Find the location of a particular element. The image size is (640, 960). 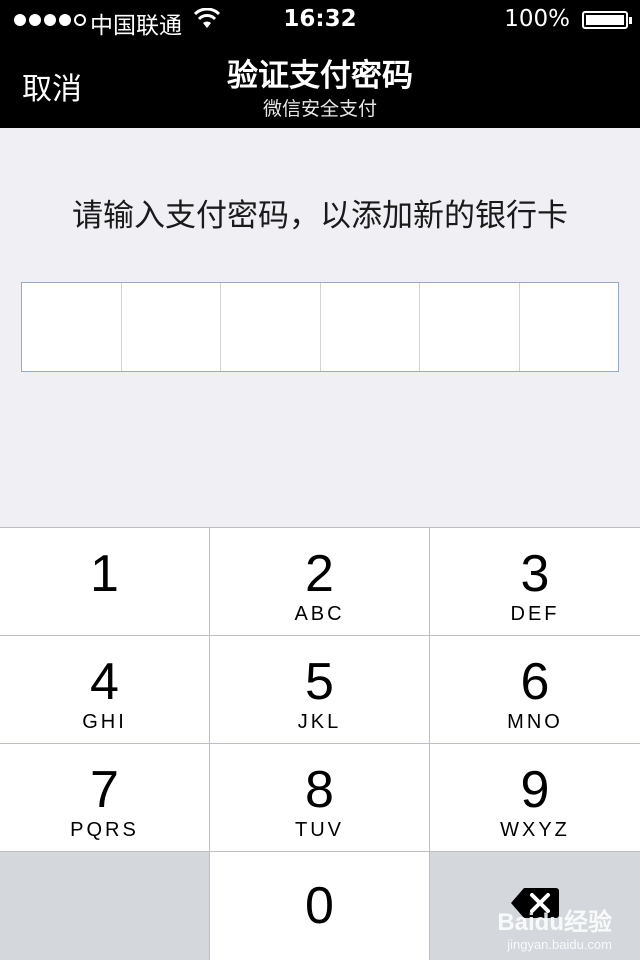

key-letters: ABC is located at coordinates (319, 614).